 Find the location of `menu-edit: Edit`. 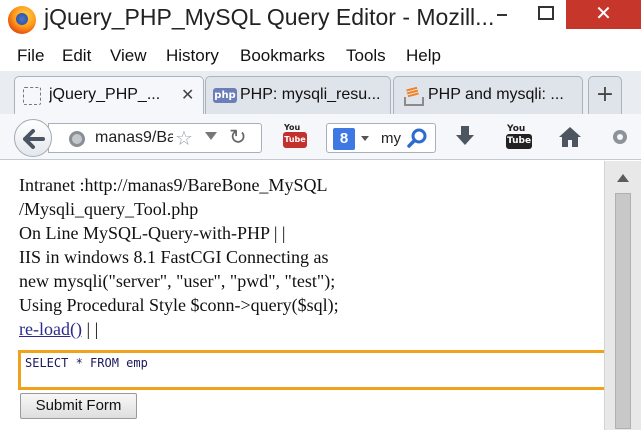

menu-edit: Edit is located at coordinates (76, 56).